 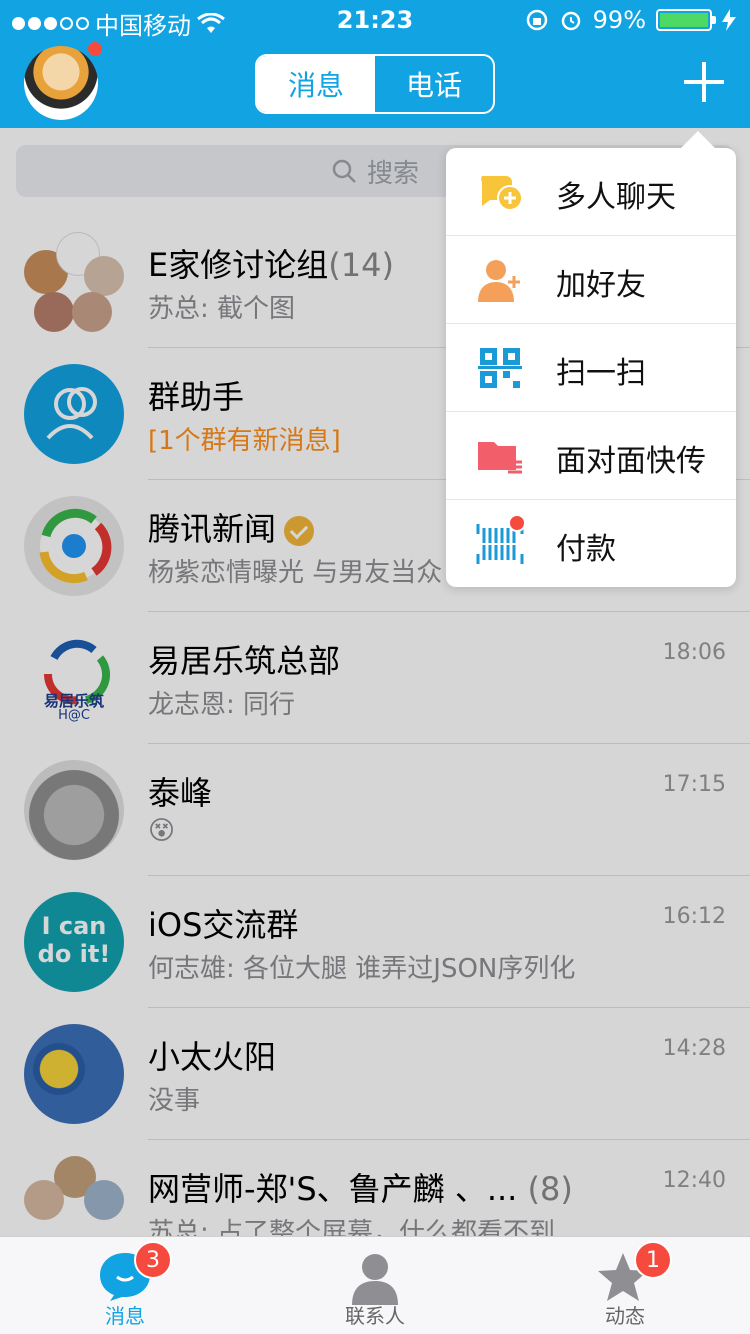 I want to click on my-avatar, so click(x=61, y=83).